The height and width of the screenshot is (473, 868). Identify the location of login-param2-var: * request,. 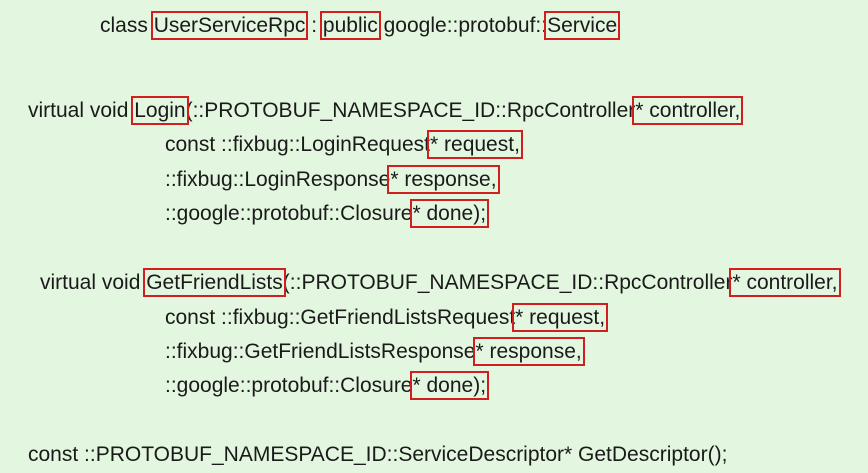
(475, 144).